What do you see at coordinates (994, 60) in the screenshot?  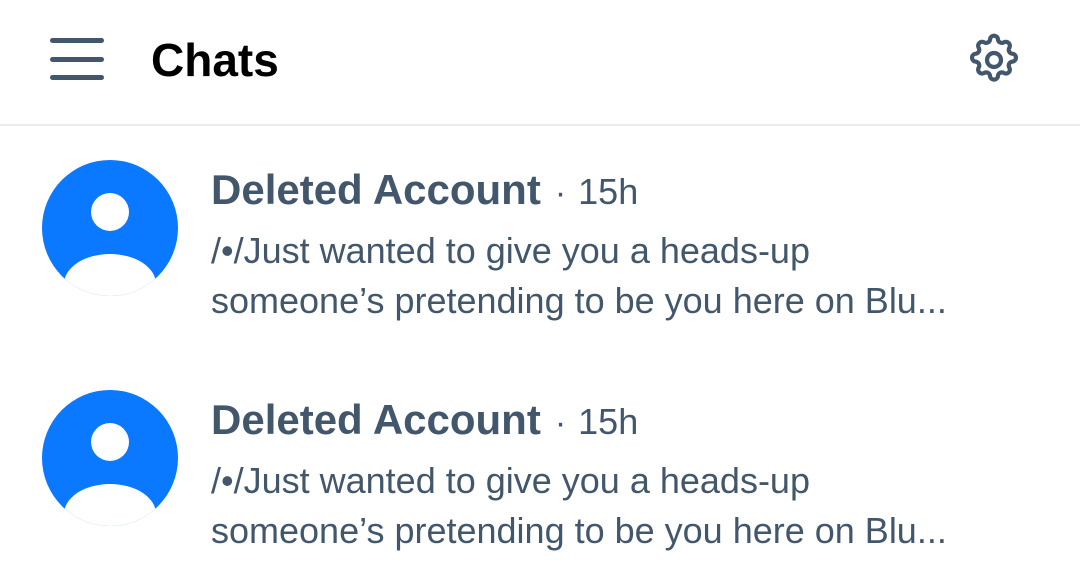 I see `gear-icon` at bounding box center [994, 60].